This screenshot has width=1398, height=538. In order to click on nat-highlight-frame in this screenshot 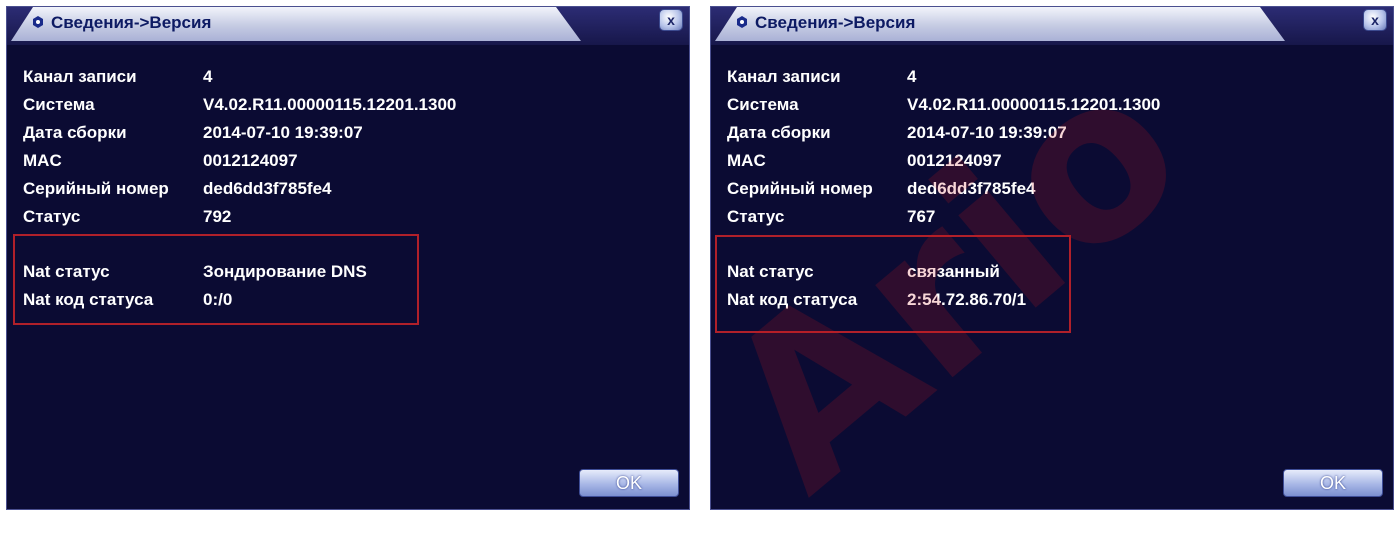, I will do `click(893, 284)`.